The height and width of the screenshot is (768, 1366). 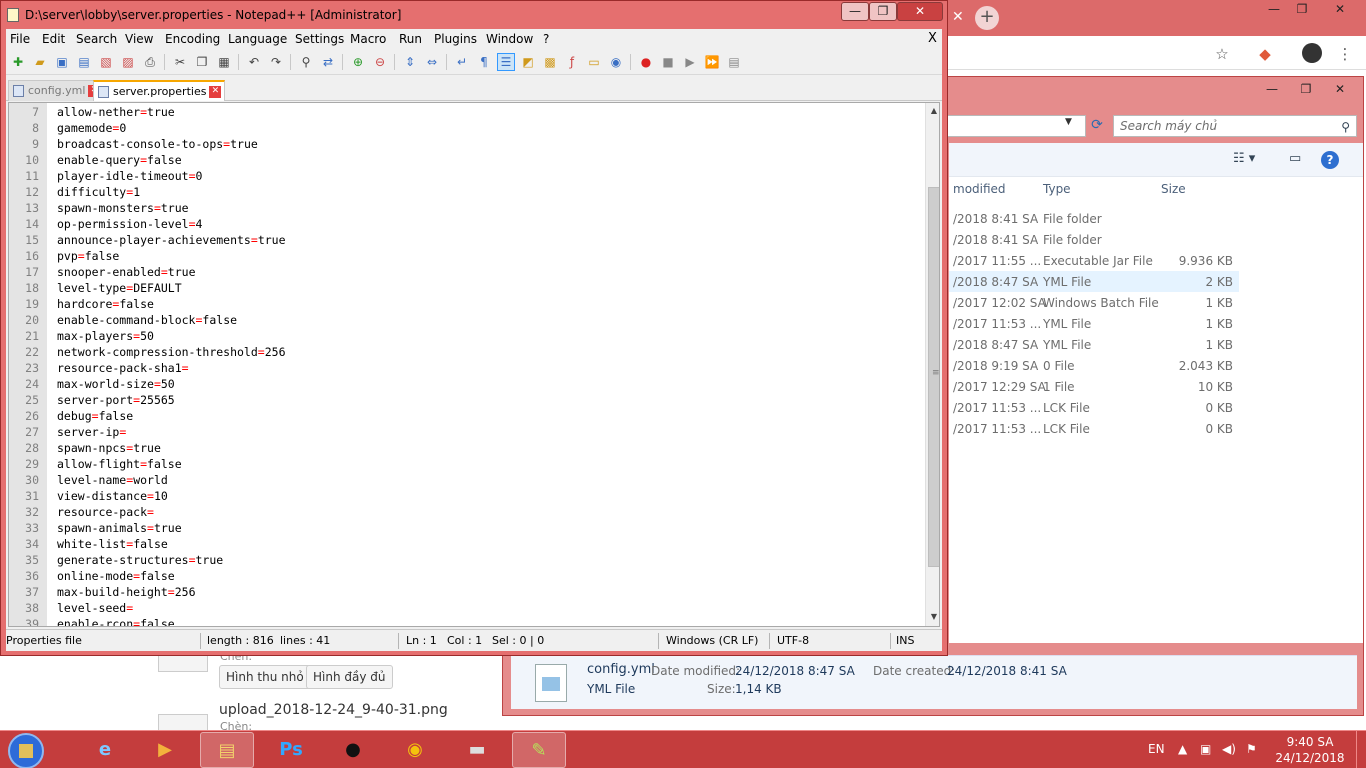 I want to click on code-line: level-type=DEFAULT, so click(x=119, y=288).